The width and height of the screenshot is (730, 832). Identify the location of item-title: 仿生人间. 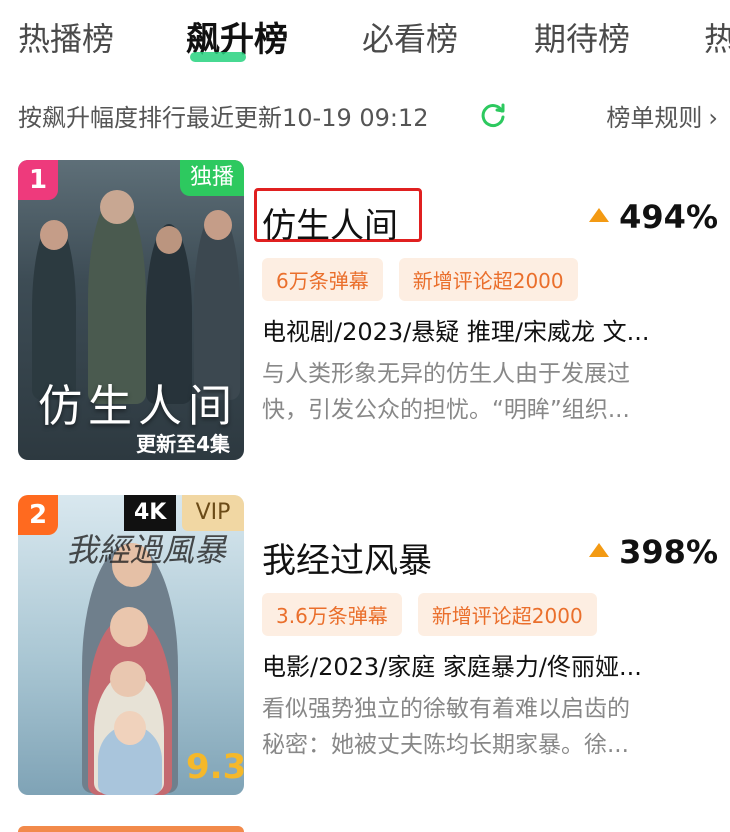
(330, 222).